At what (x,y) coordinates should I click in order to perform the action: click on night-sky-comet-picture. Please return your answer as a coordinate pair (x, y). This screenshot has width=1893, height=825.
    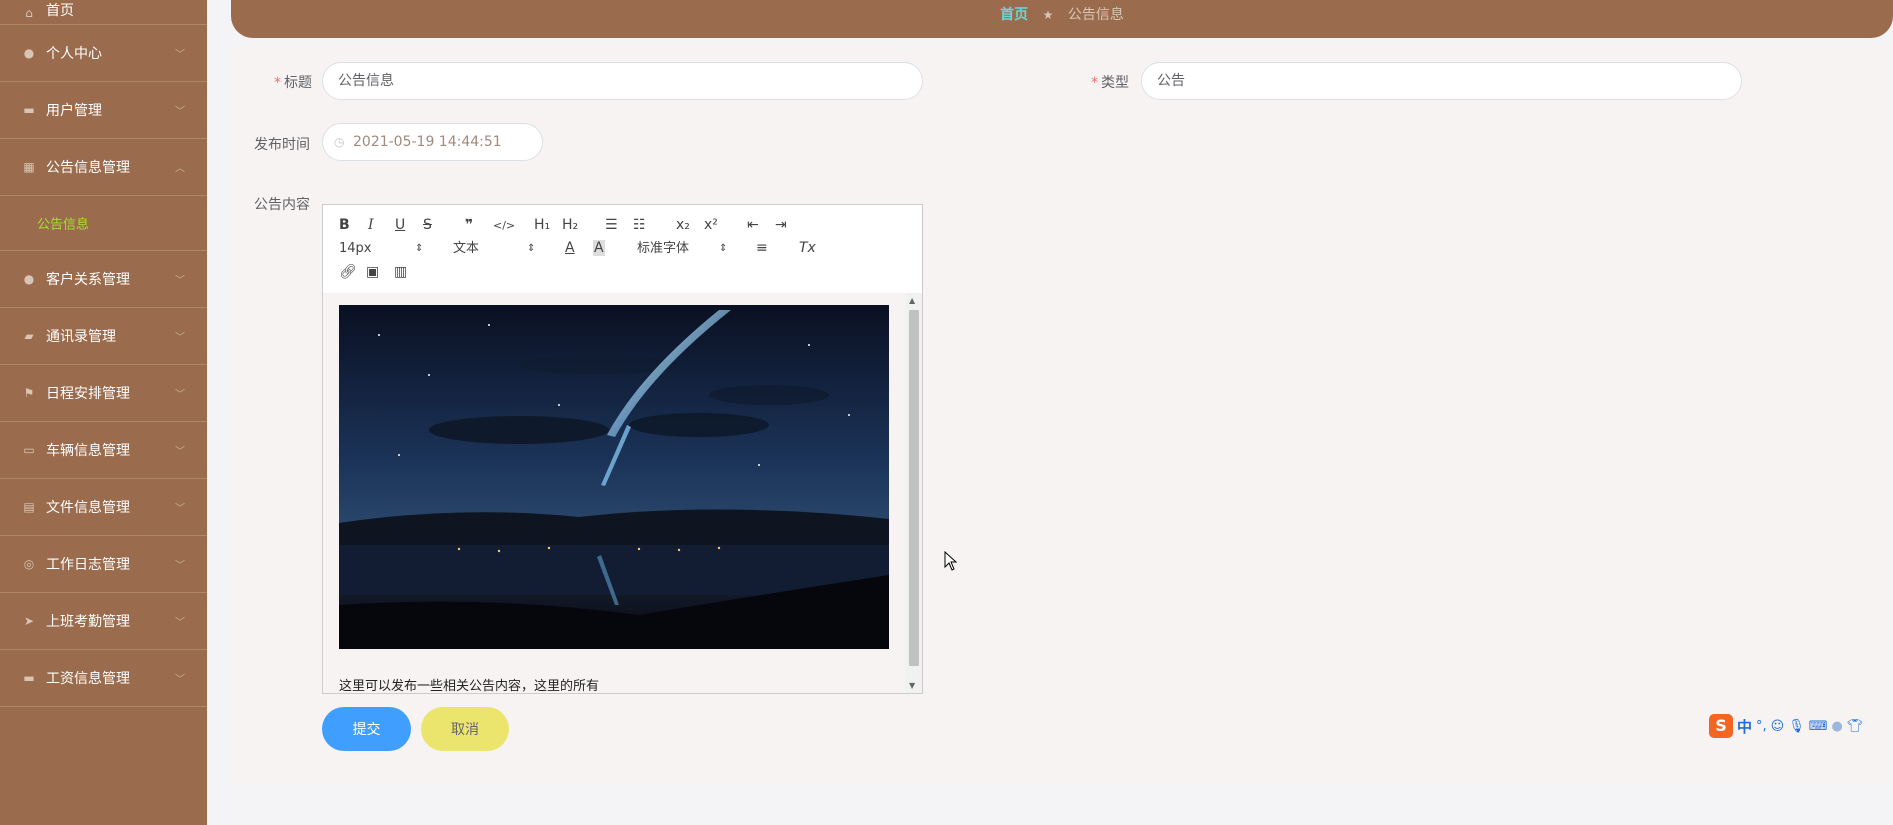
    Looking at the image, I should click on (614, 477).